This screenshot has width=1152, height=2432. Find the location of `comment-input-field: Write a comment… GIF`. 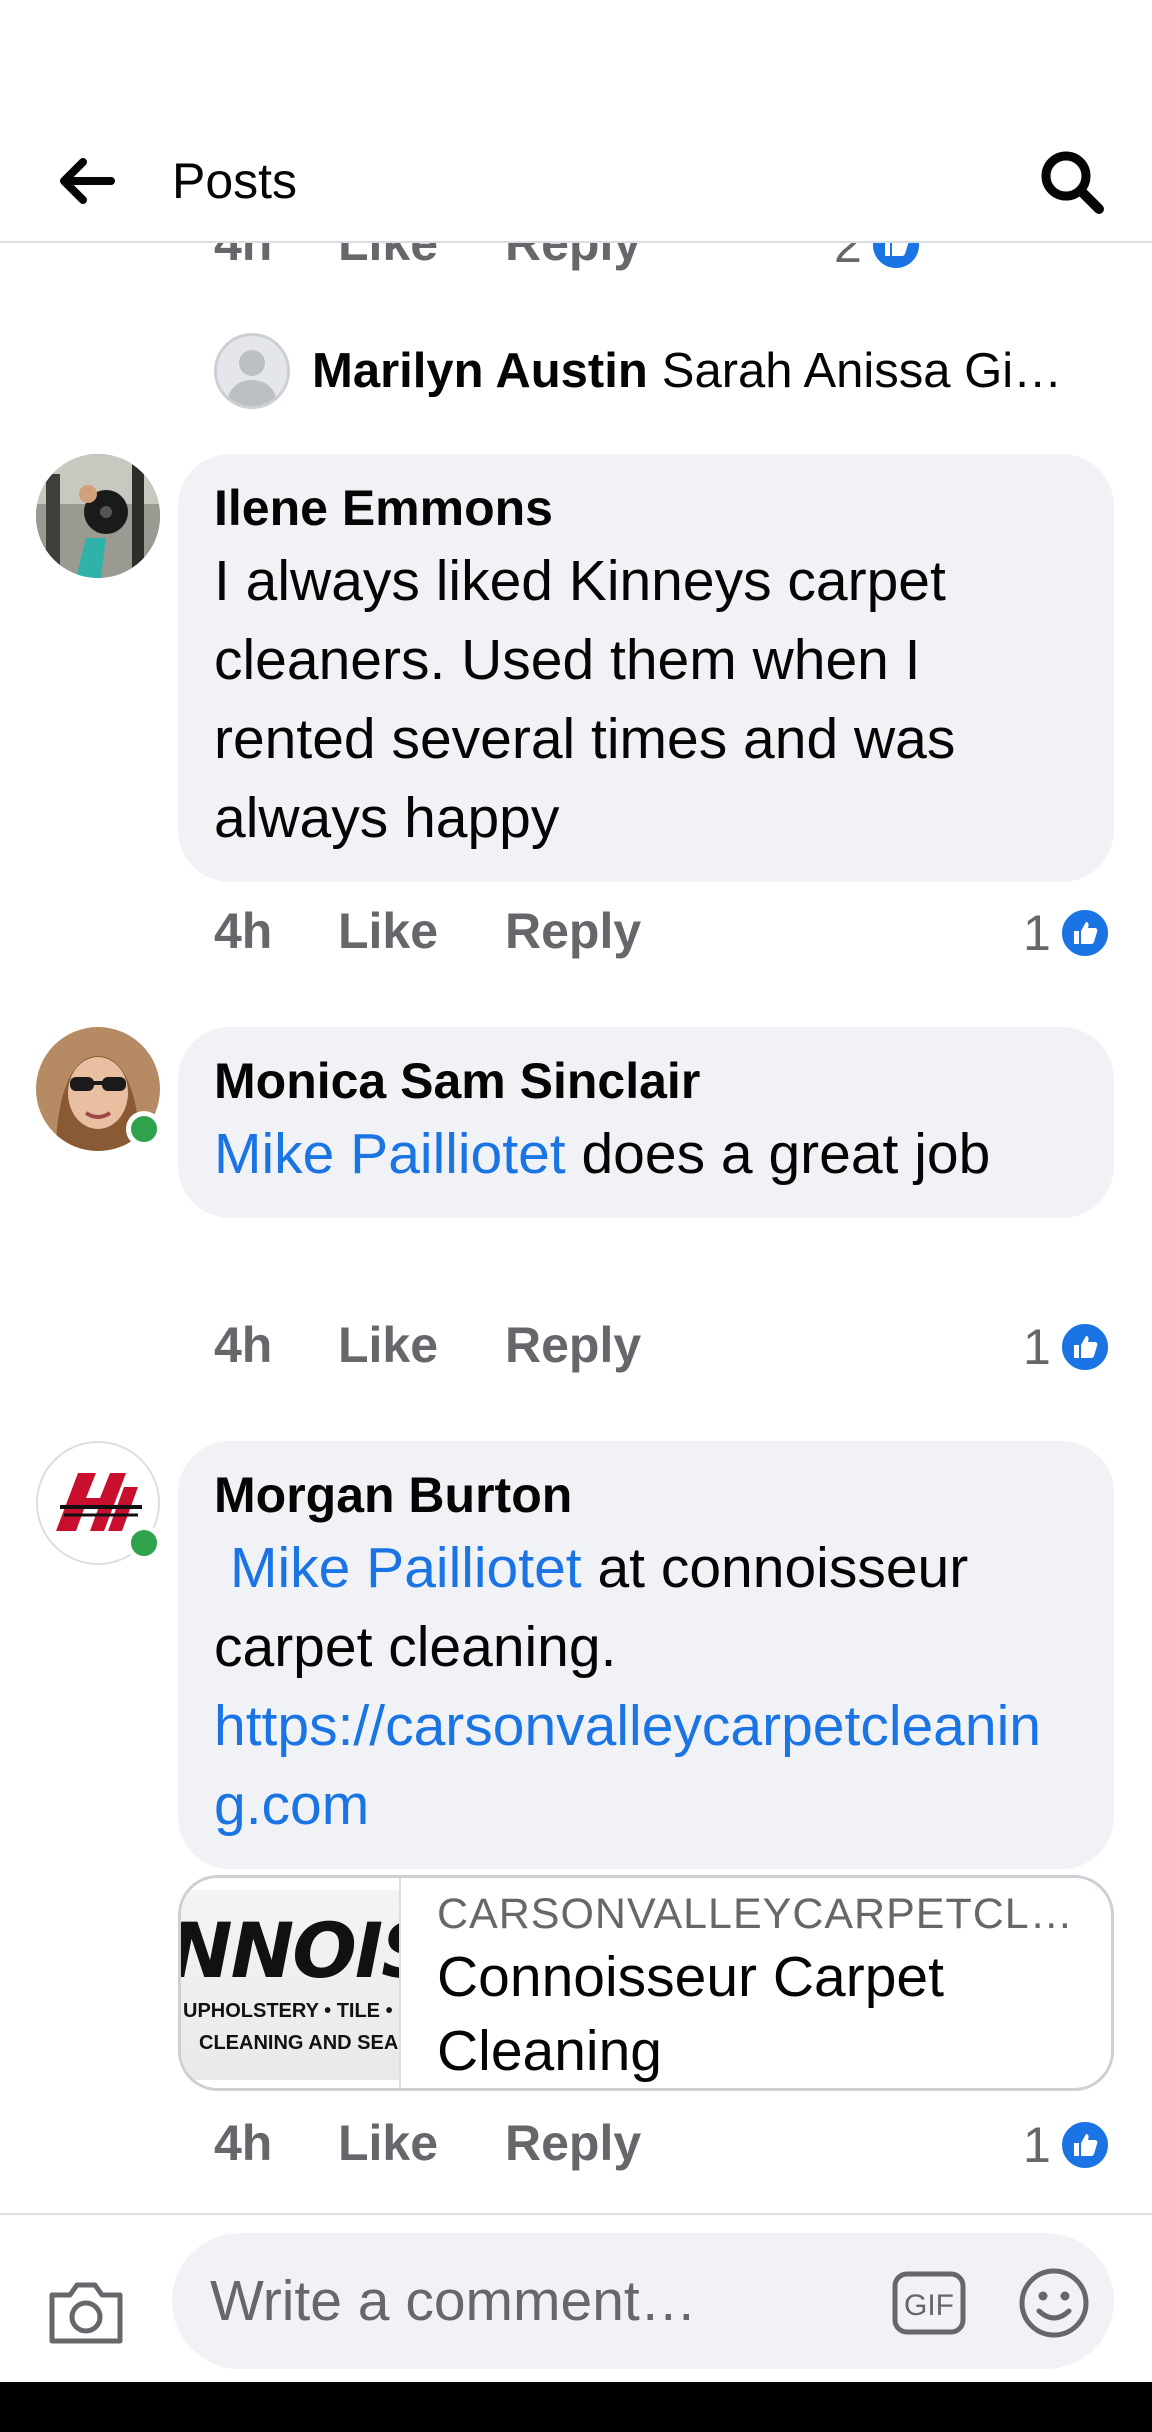

comment-input-field: Write a comment… GIF is located at coordinates (643, 2301).